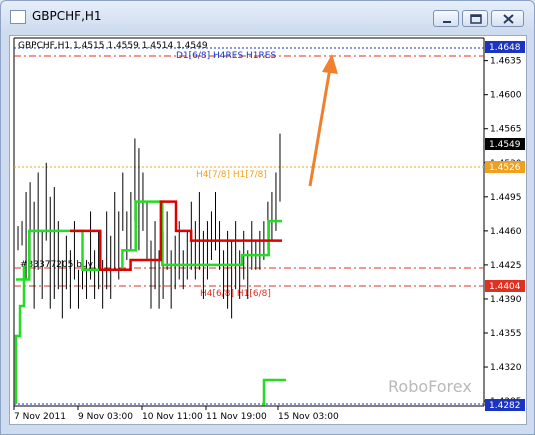 This screenshot has height=435, width=535. Describe the element at coordinates (18, 17) in the screenshot. I see `chart-window-icon` at that location.